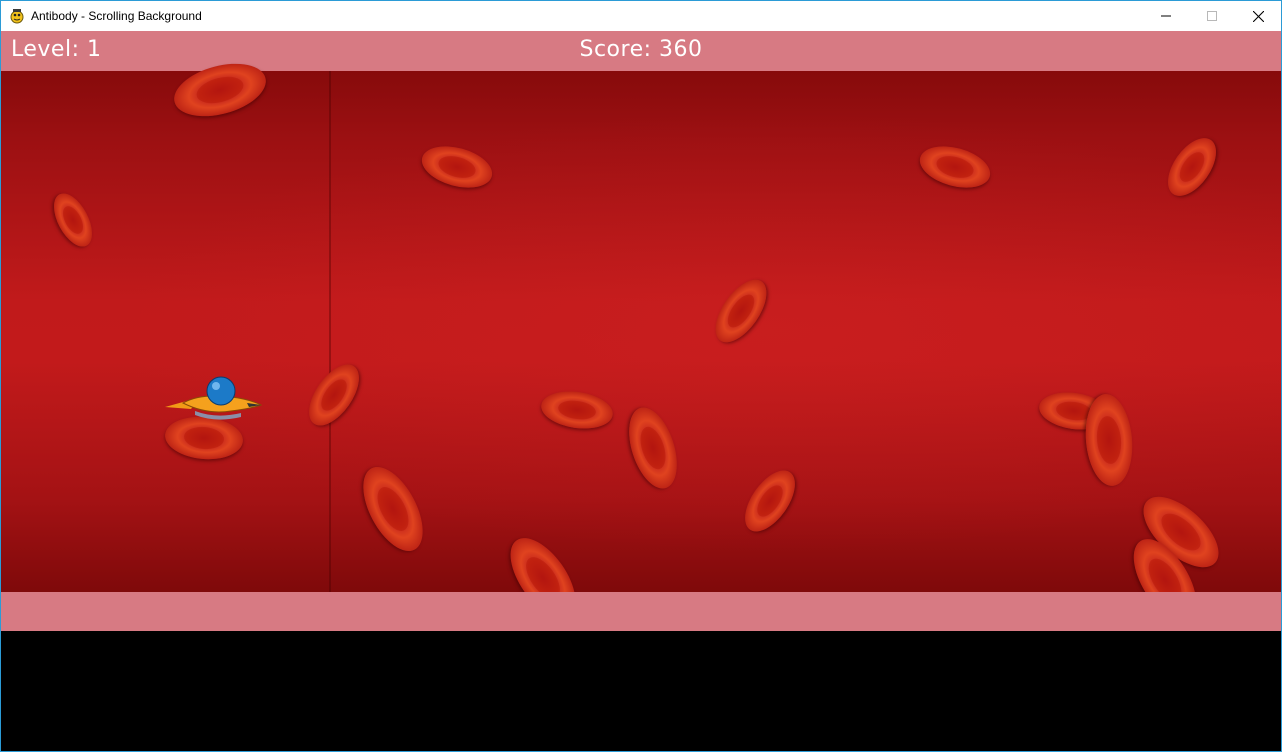  Describe the element at coordinates (641, 611) in the screenshot. I see `hud-bottom-band` at that location.